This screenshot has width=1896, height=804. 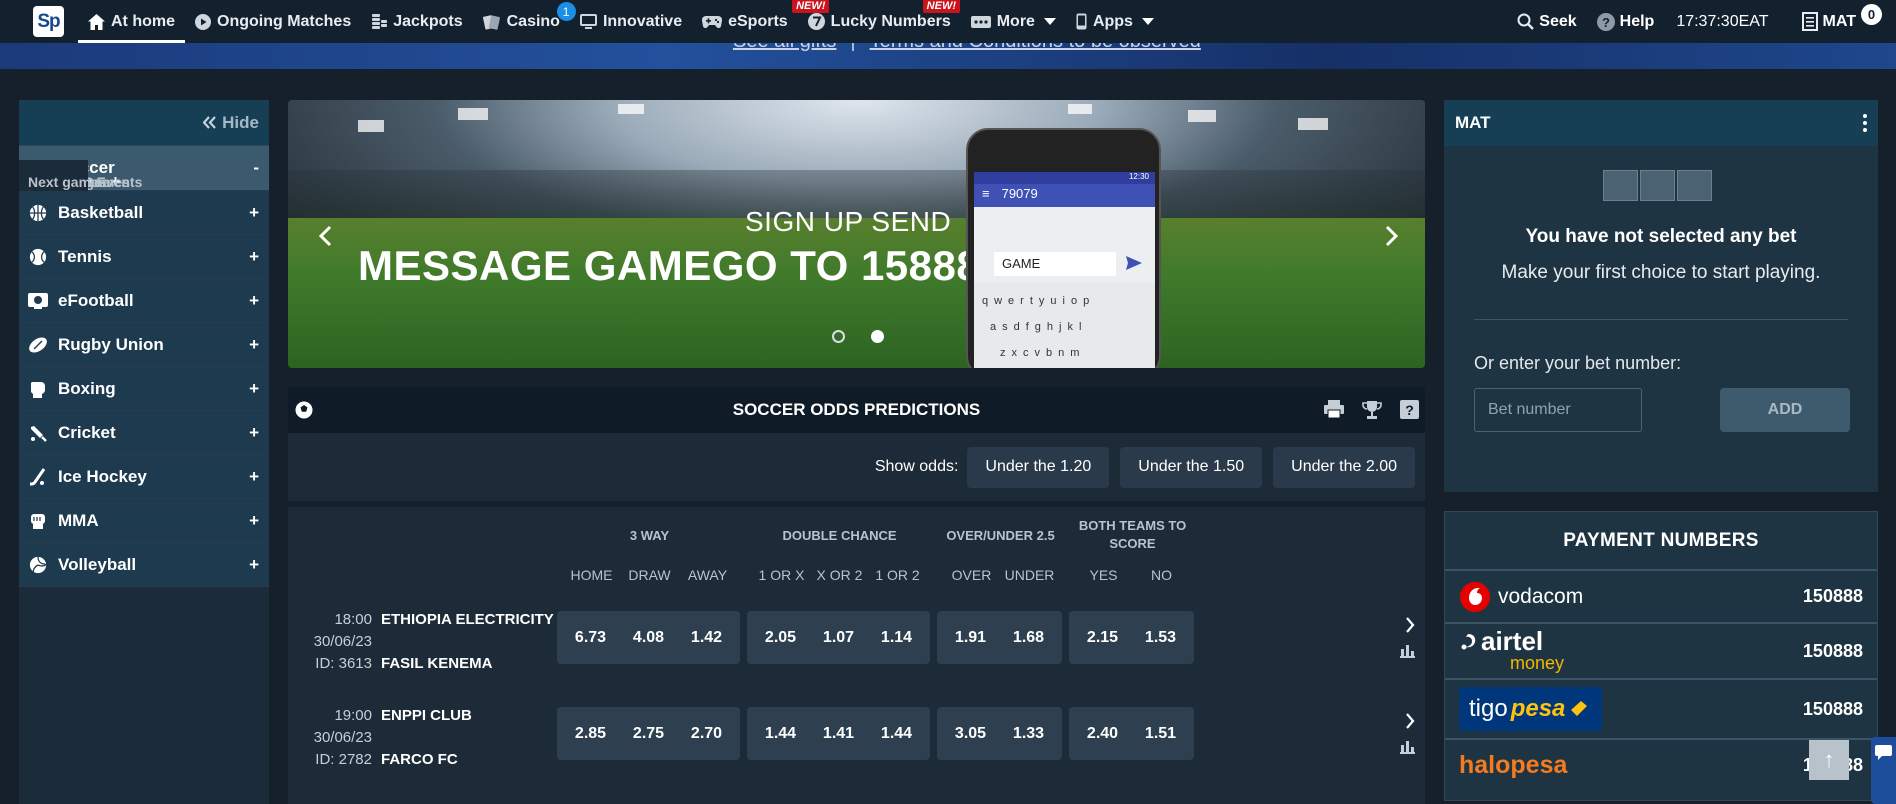 I want to click on nav-esports: eSports NEW!, so click(x=761, y=21).